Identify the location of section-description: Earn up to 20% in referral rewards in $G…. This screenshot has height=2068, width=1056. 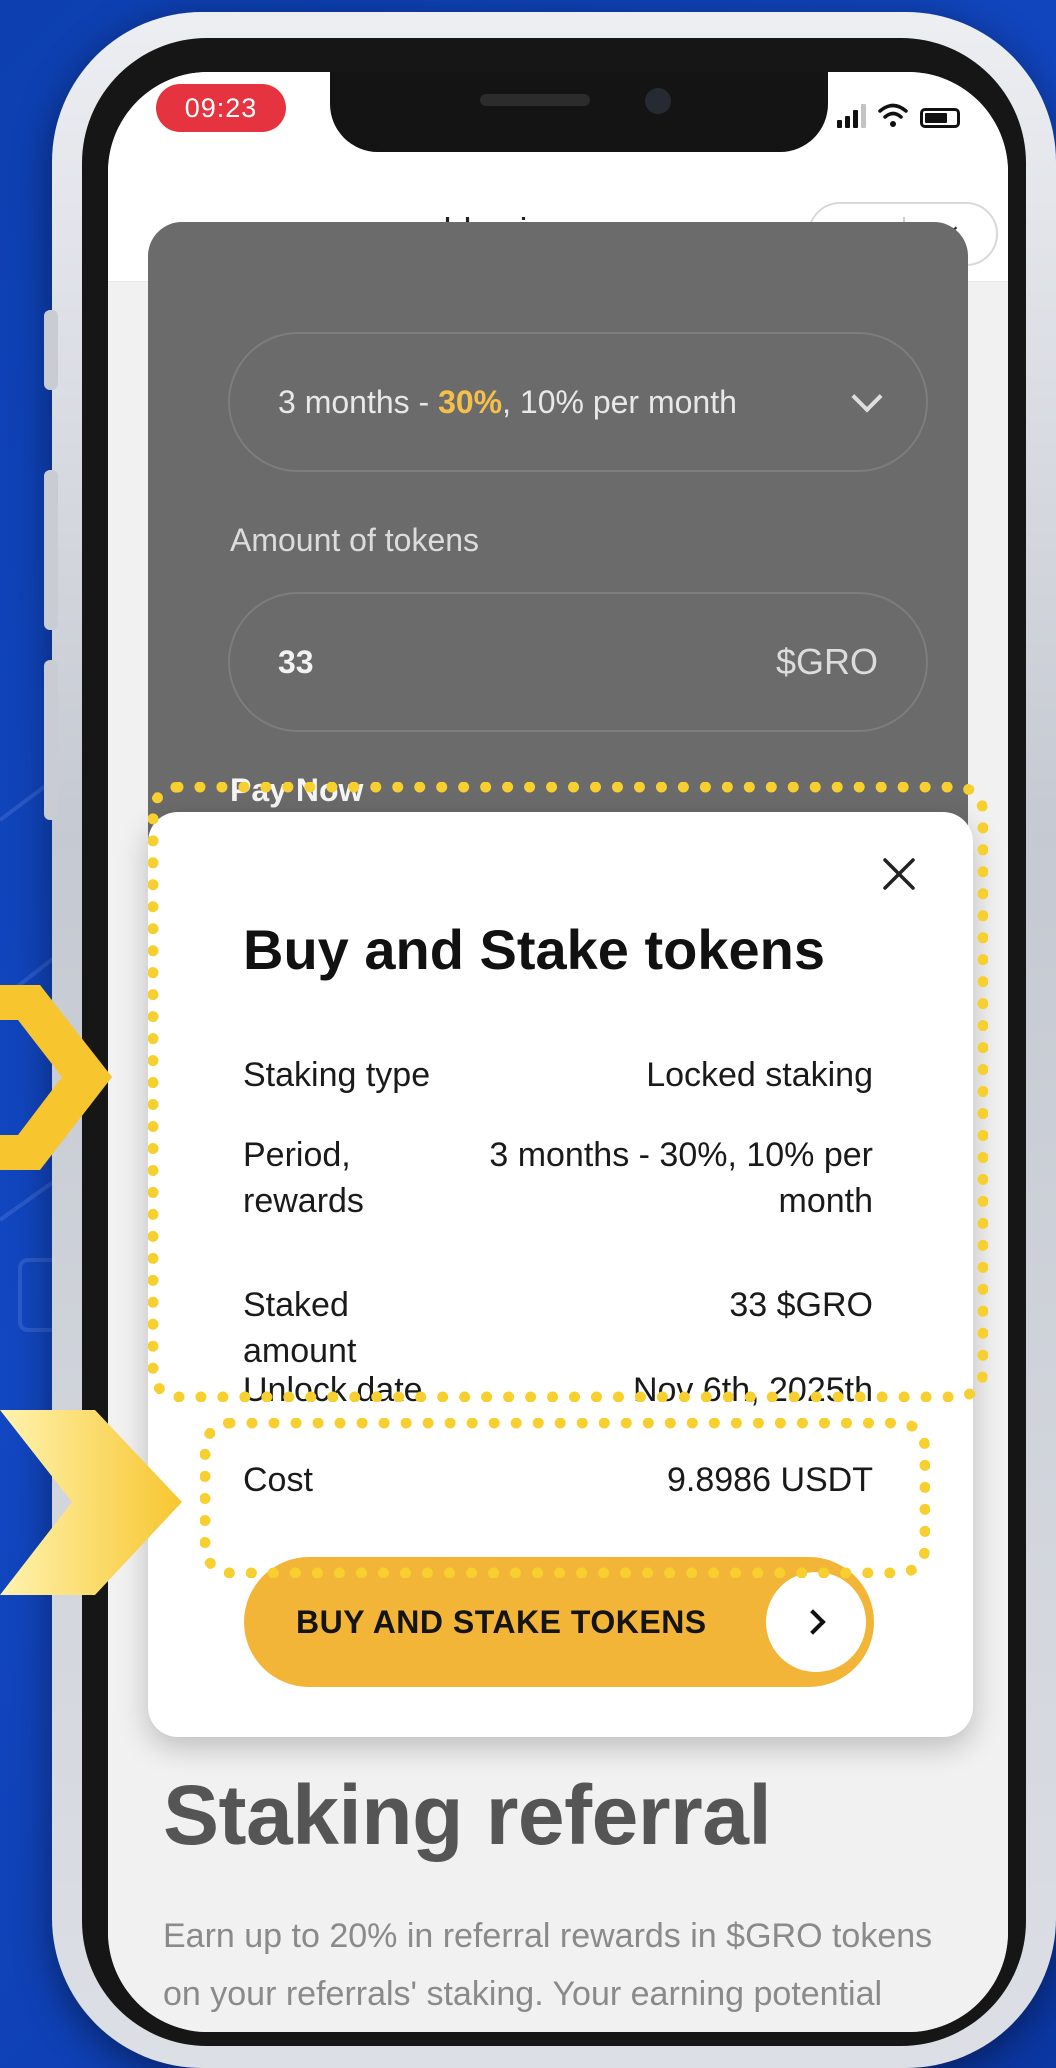
(548, 1965).